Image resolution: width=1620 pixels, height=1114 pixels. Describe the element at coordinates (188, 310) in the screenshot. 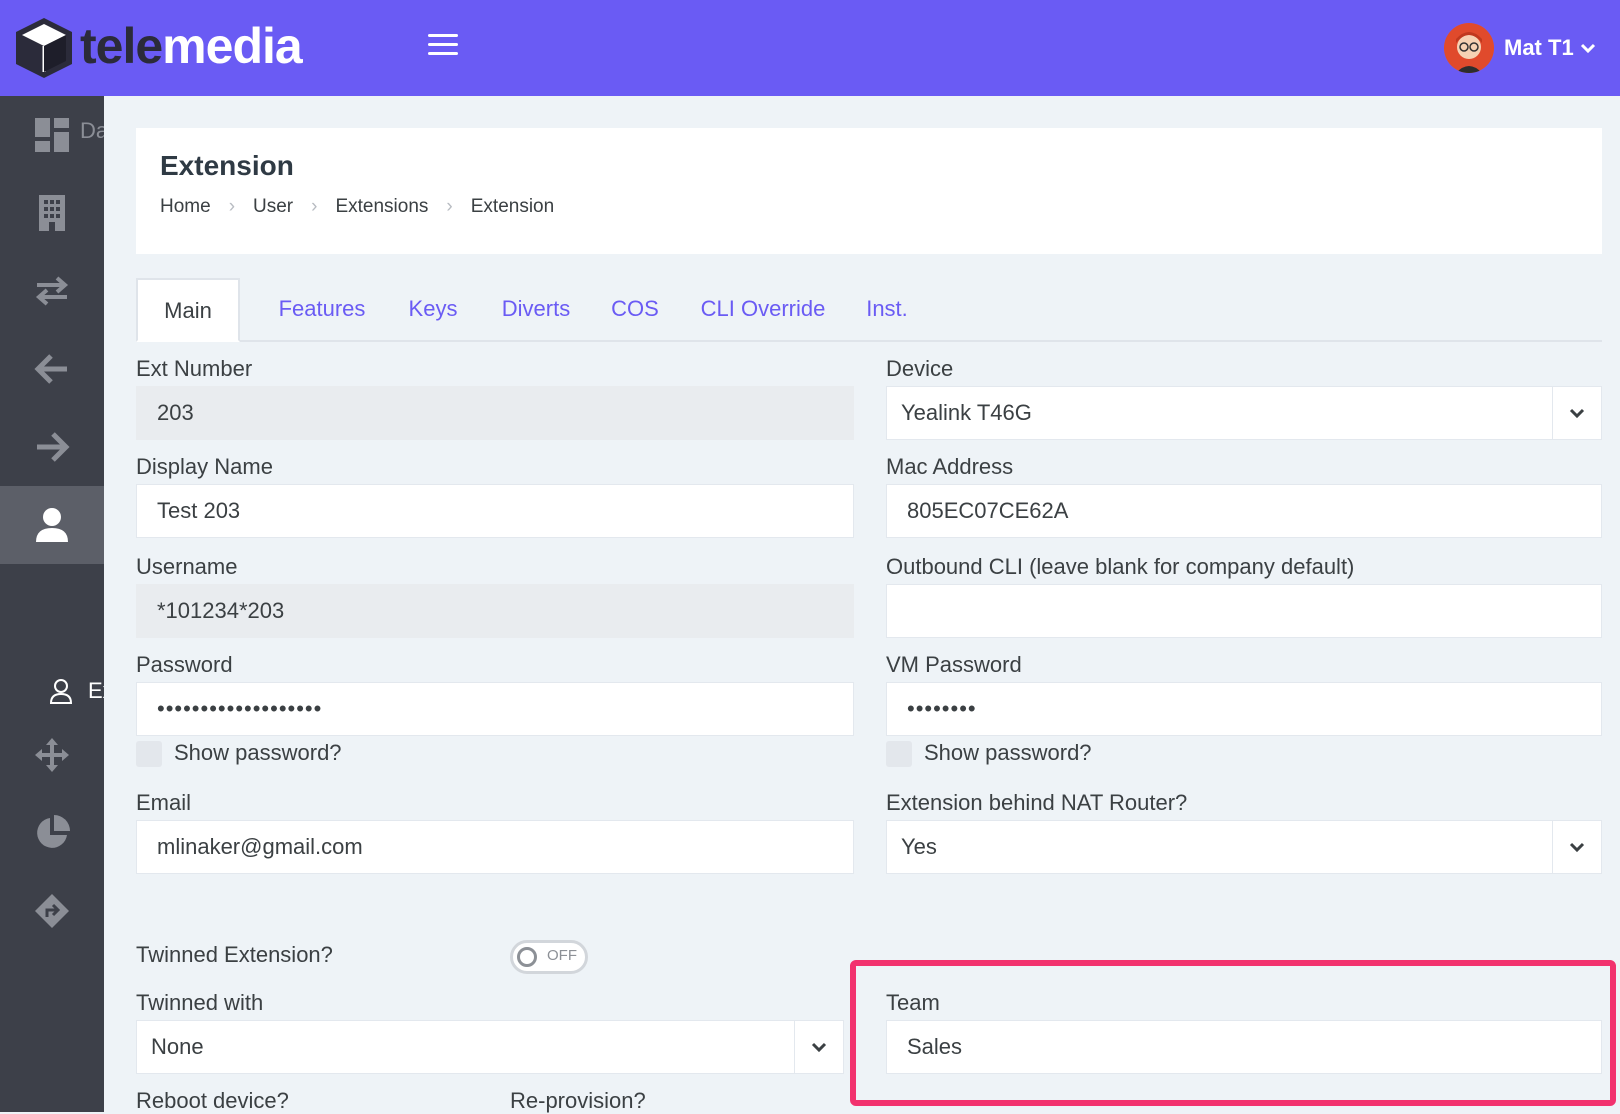

I see `tab-main: Main` at that location.